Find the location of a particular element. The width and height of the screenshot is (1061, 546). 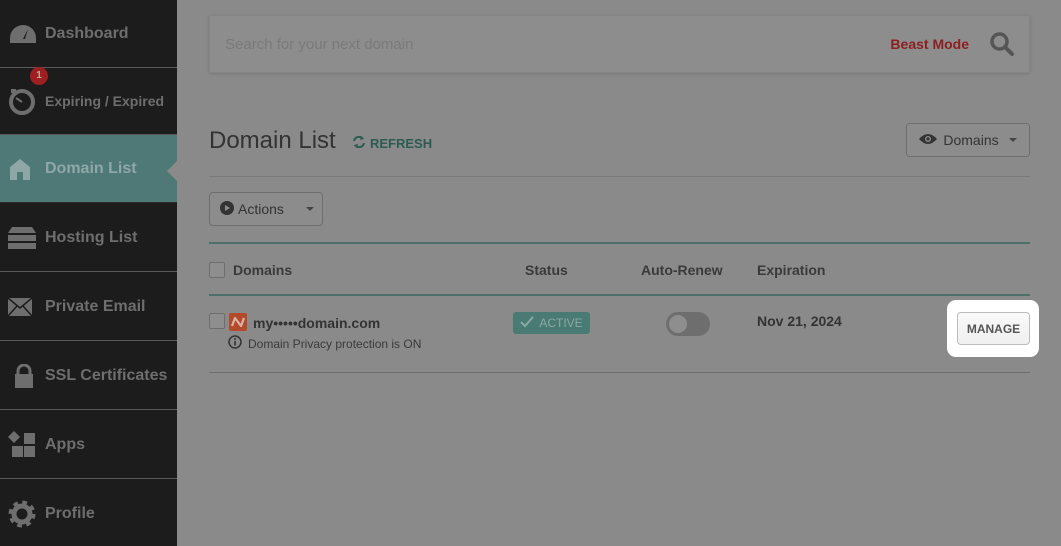

domain-name-link: my•••••domain.com is located at coordinates (316, 323).